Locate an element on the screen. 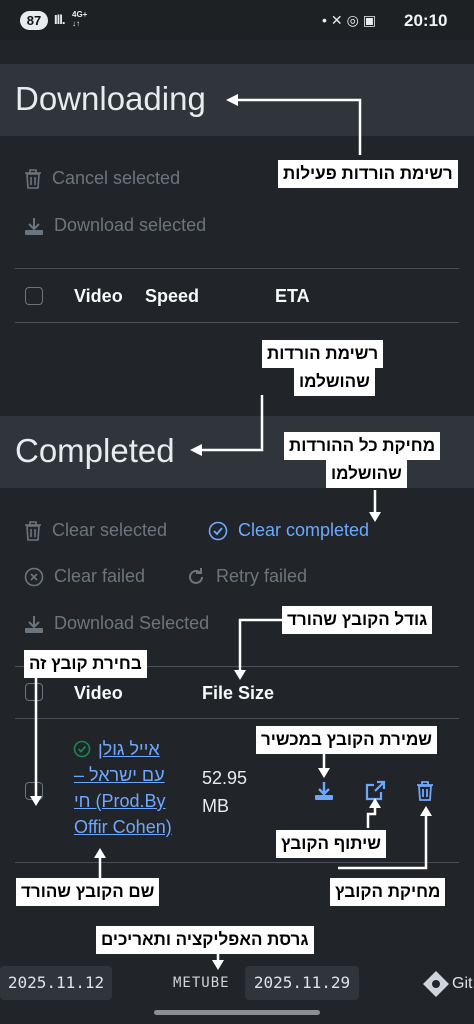  annotation-completed-list-2: שהושלמו is located at coordinates (334, 382).